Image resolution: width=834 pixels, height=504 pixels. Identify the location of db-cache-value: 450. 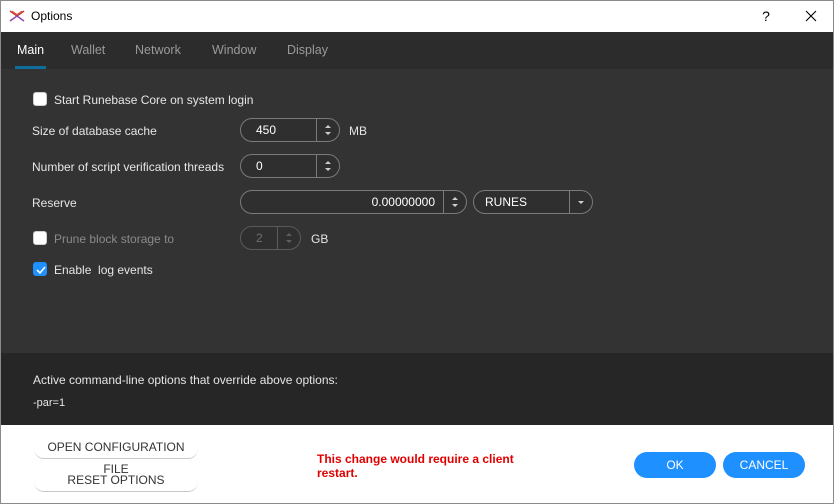
(266, 130).